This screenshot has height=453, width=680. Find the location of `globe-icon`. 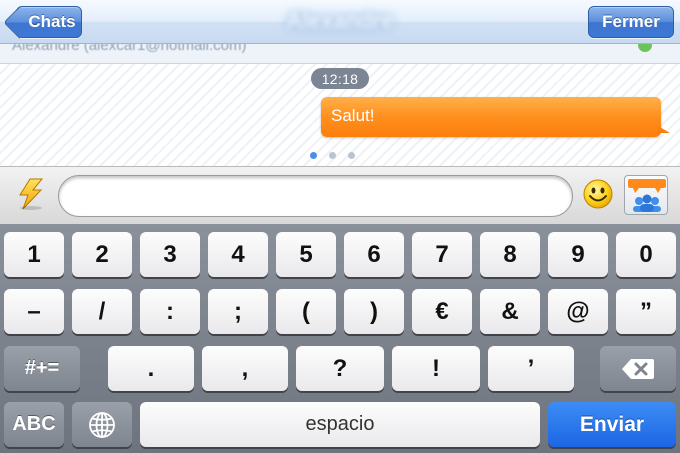

globe-icon is located at coordinates (102, 424).